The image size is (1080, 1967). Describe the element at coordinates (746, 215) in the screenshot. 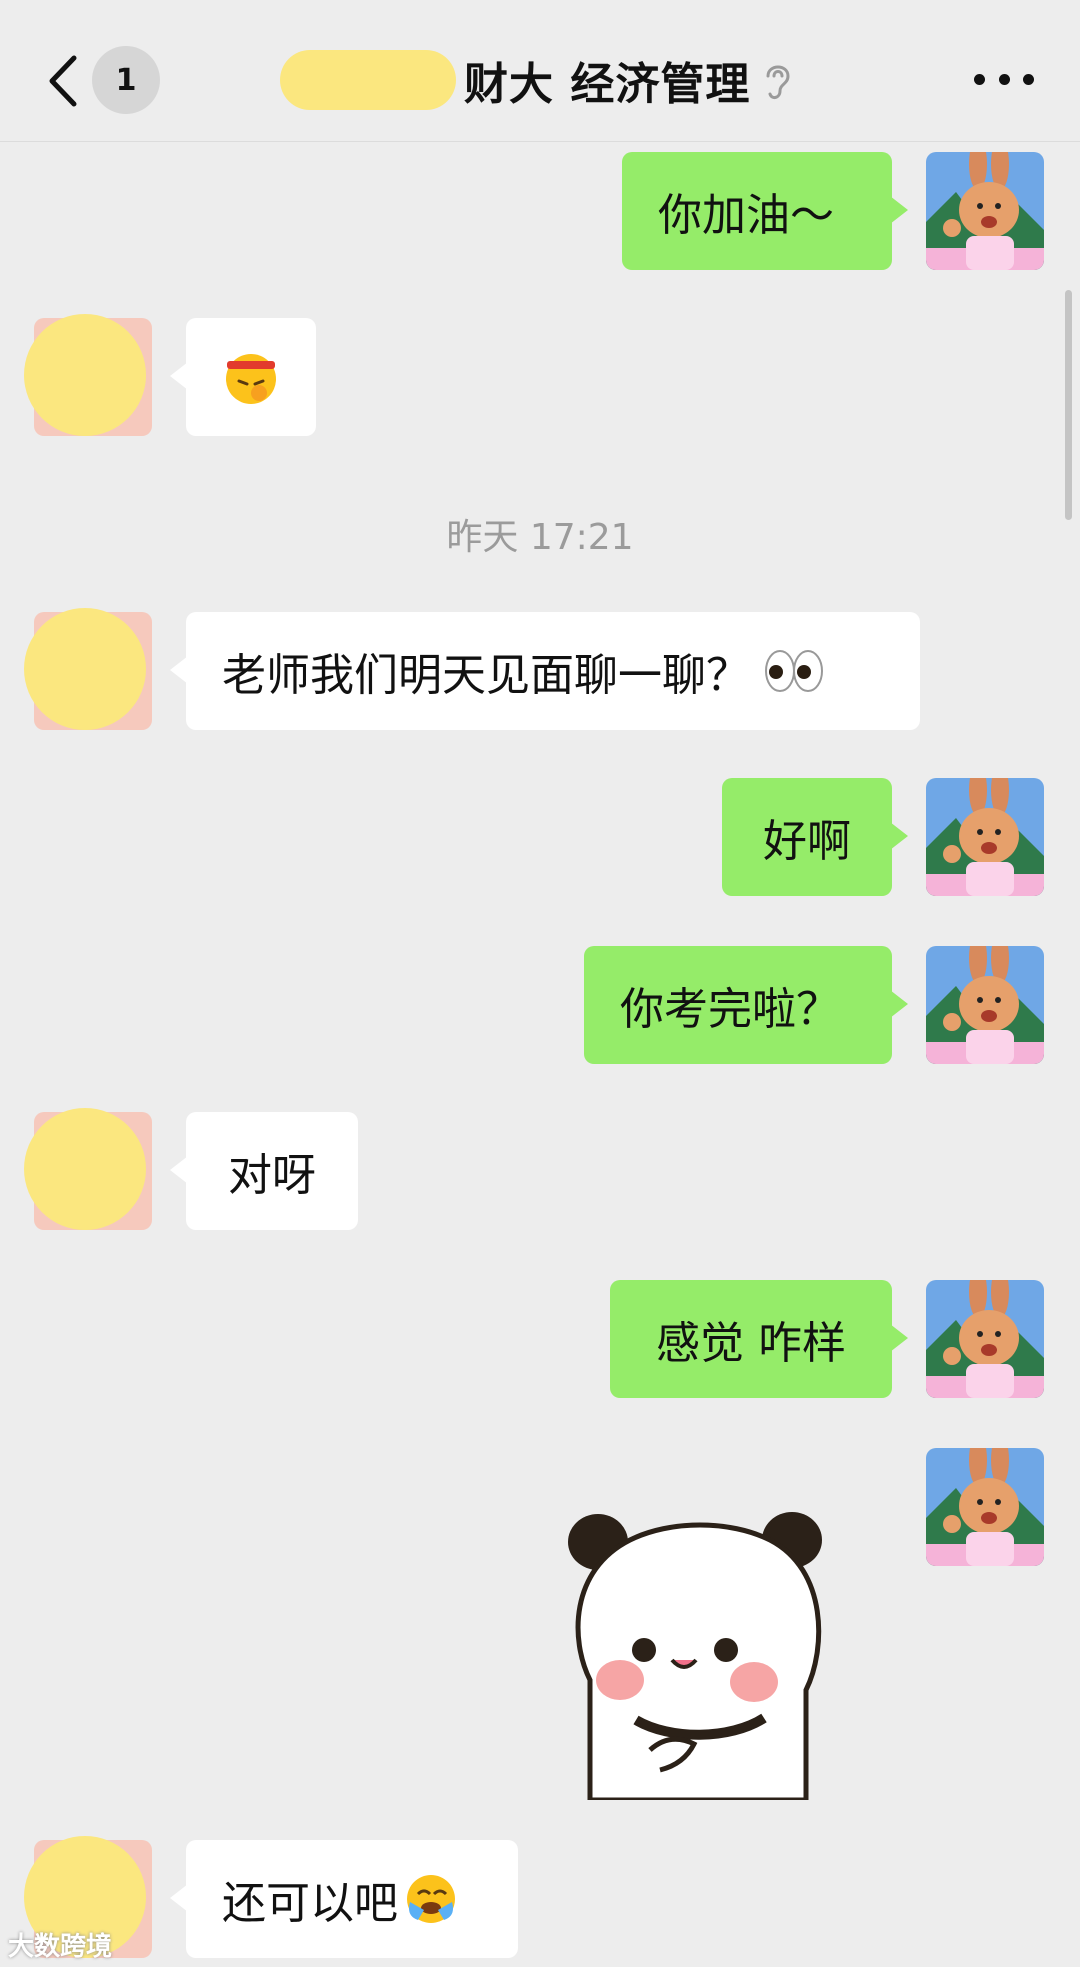

I see `message-text: 你加油～` at that location.